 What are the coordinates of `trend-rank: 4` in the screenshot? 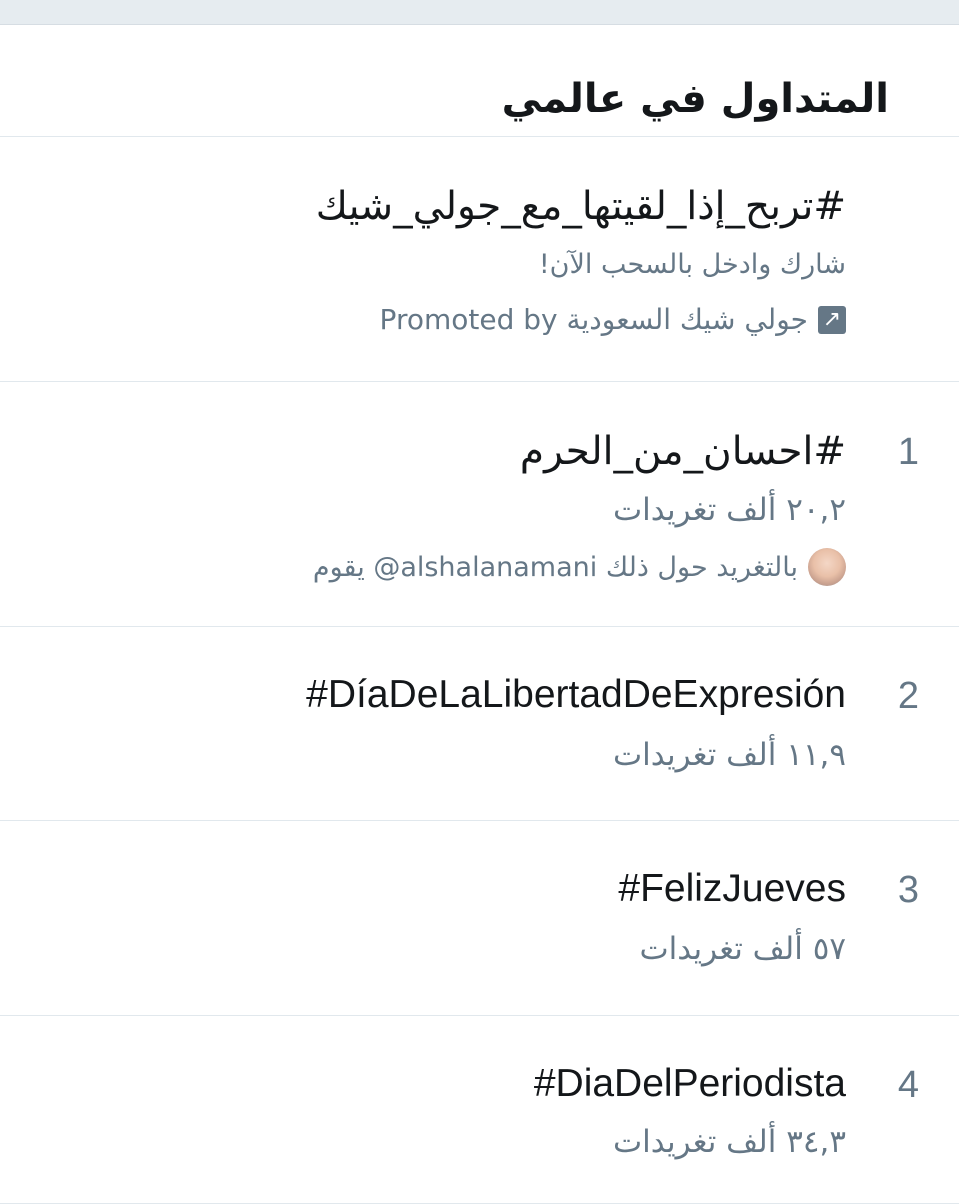 It's located at (908, 1085).